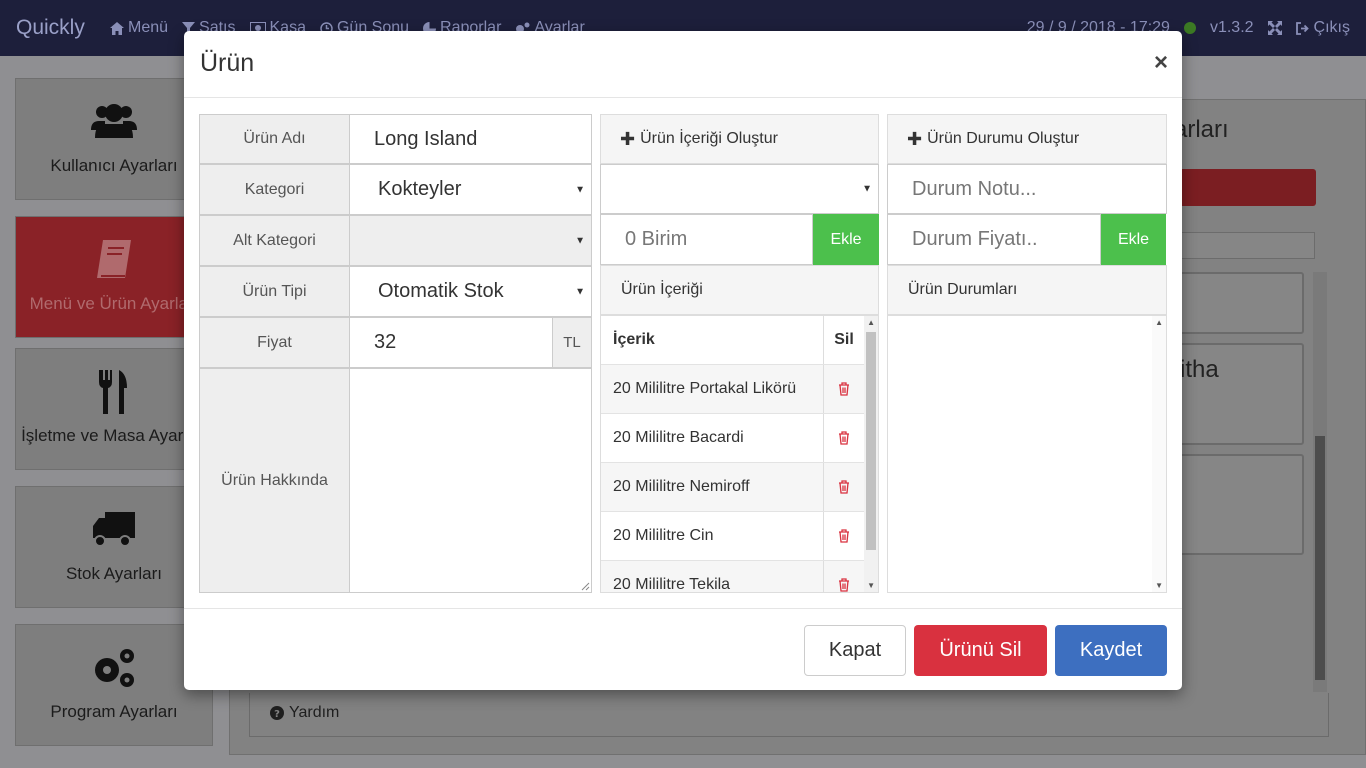 This screenshot has height=768, width=1366. I want to click on cutlery-icon, so click(113, 392).